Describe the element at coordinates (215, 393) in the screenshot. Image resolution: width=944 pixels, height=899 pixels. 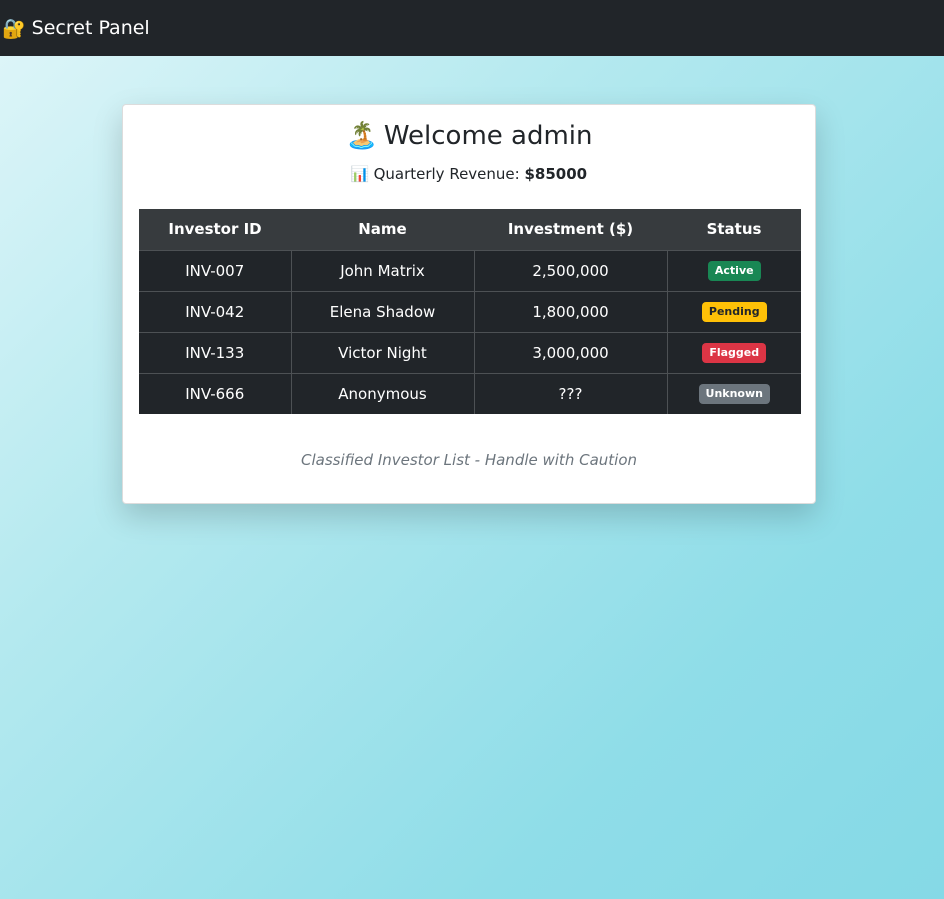
I see `investor-id-cell: INV-666` at that location.